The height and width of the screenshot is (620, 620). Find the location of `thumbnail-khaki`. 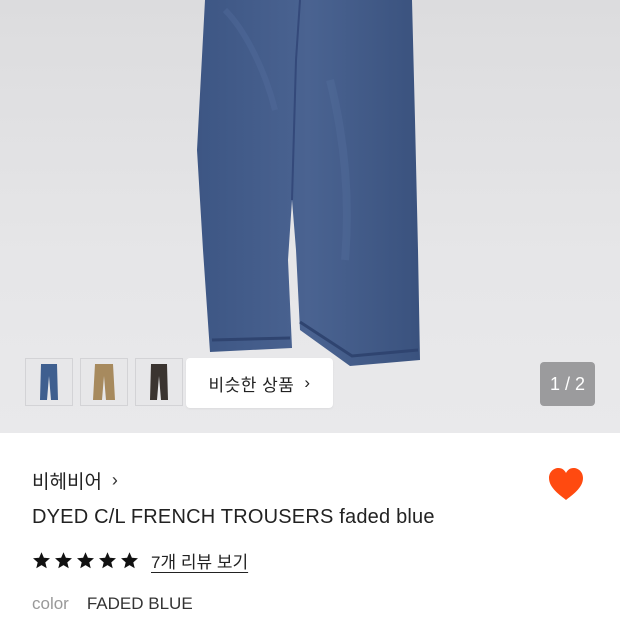

thumbnail-khaki is located at coordinates (104, 382).